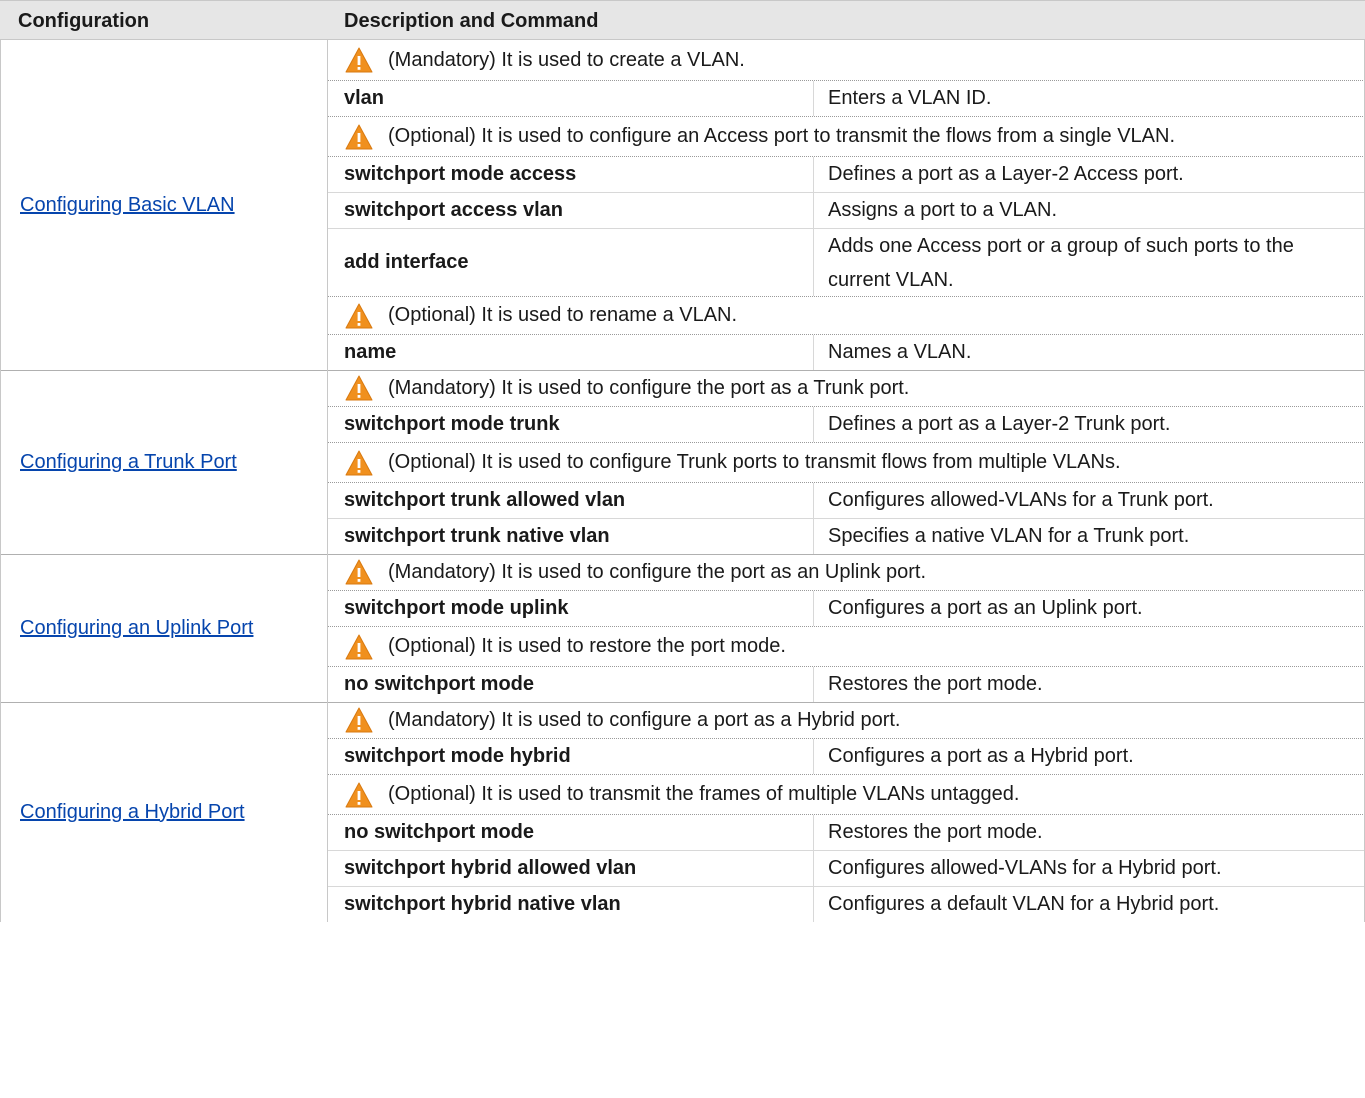 The height and width of the screenshot is (1098, 1365). I want to click on table-header: Configuration Description and Command, so click(682, 20).